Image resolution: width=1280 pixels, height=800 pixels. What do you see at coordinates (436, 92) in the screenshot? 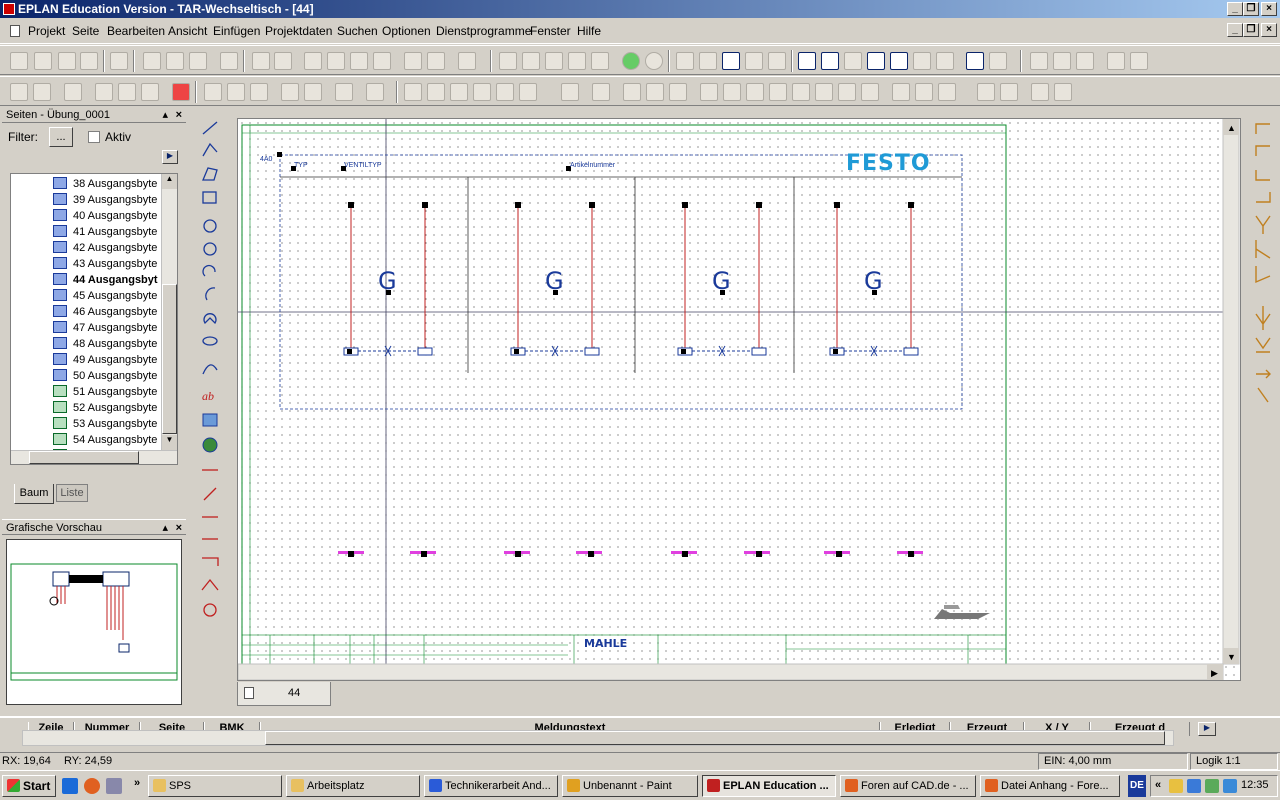
I see `new-page-icon` at bounding box center [436, 92].